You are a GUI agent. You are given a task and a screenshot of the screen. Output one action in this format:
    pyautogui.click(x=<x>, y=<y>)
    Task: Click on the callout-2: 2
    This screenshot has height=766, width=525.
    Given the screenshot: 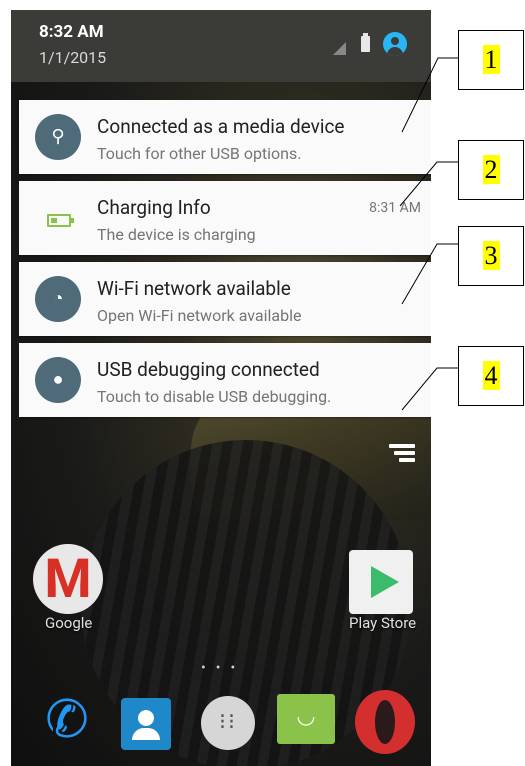 What is the action you would take?
    pyautogui.click(x=491, y=170)
    